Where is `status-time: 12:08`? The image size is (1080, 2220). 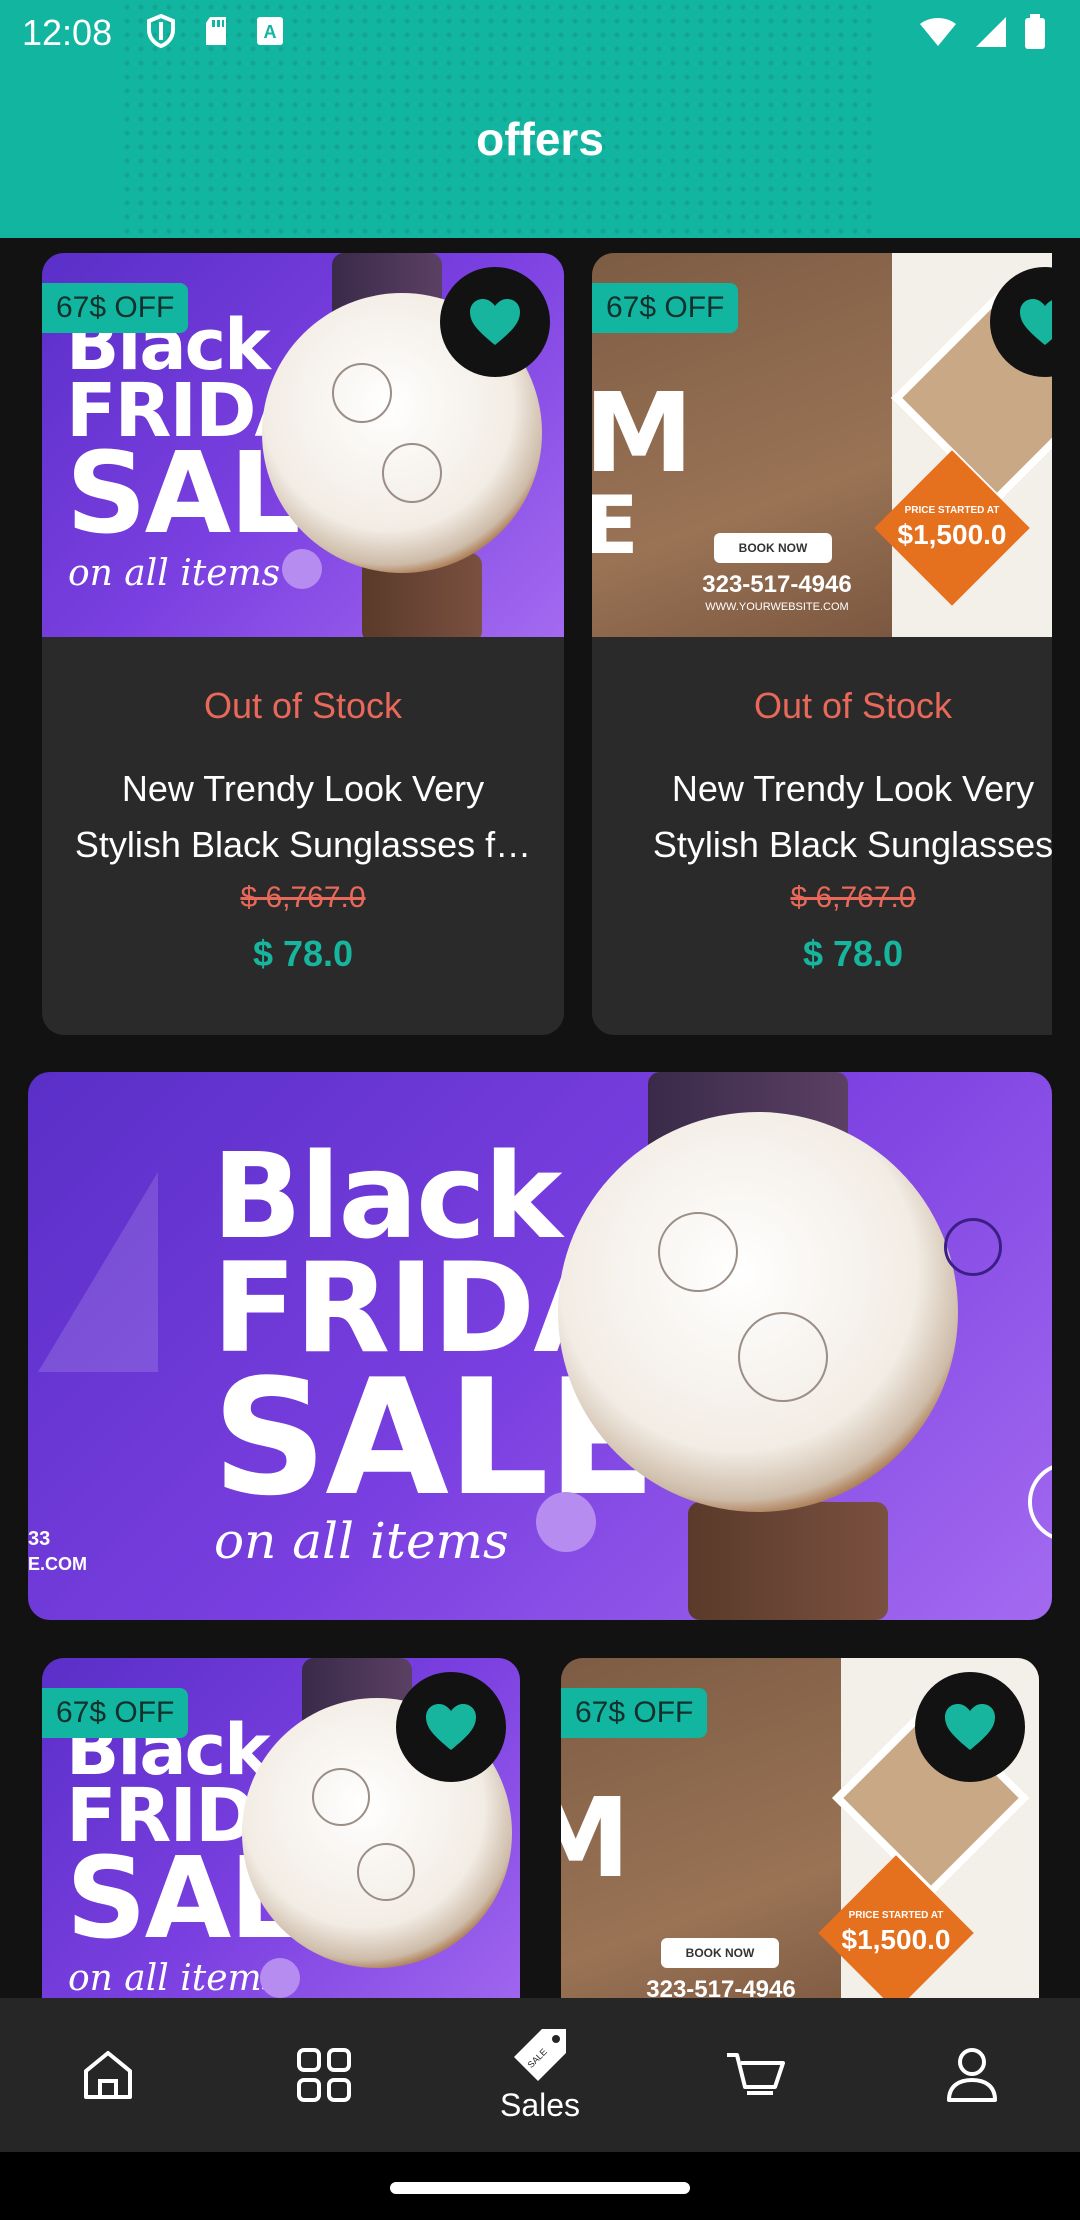
status-time: 12:08 is located at coordinates (67, 32).